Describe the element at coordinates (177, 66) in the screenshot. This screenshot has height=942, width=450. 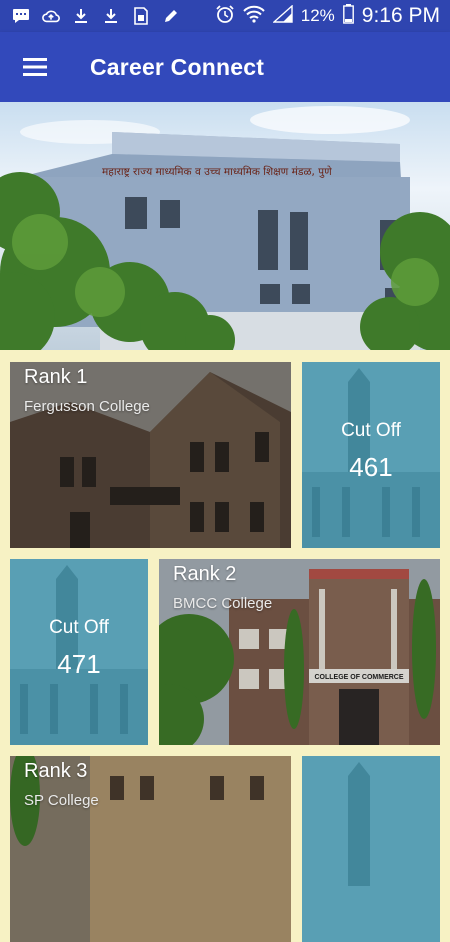
I see `app-title: Career Connect` at that location.